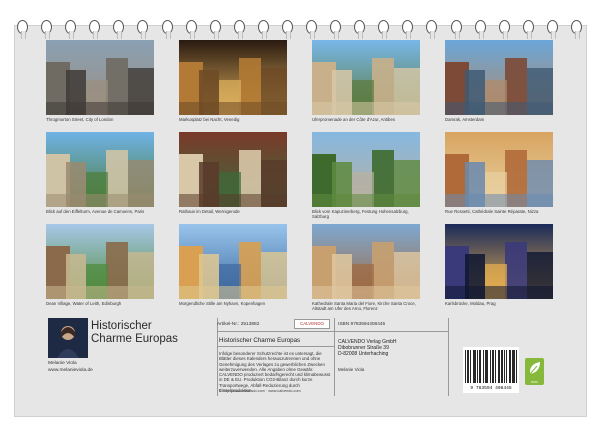 This screenshot has height=431, width=600. What do you see at coordinates (217, 357) in the screenshot?
I see `panel-divider-left` at bounding box center [217, 357].